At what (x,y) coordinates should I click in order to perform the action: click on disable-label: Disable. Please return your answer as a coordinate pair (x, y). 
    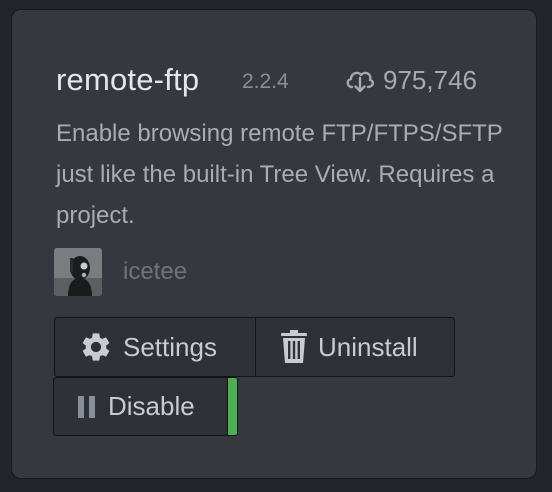
    Looking at the image, I should click on (151, 406).